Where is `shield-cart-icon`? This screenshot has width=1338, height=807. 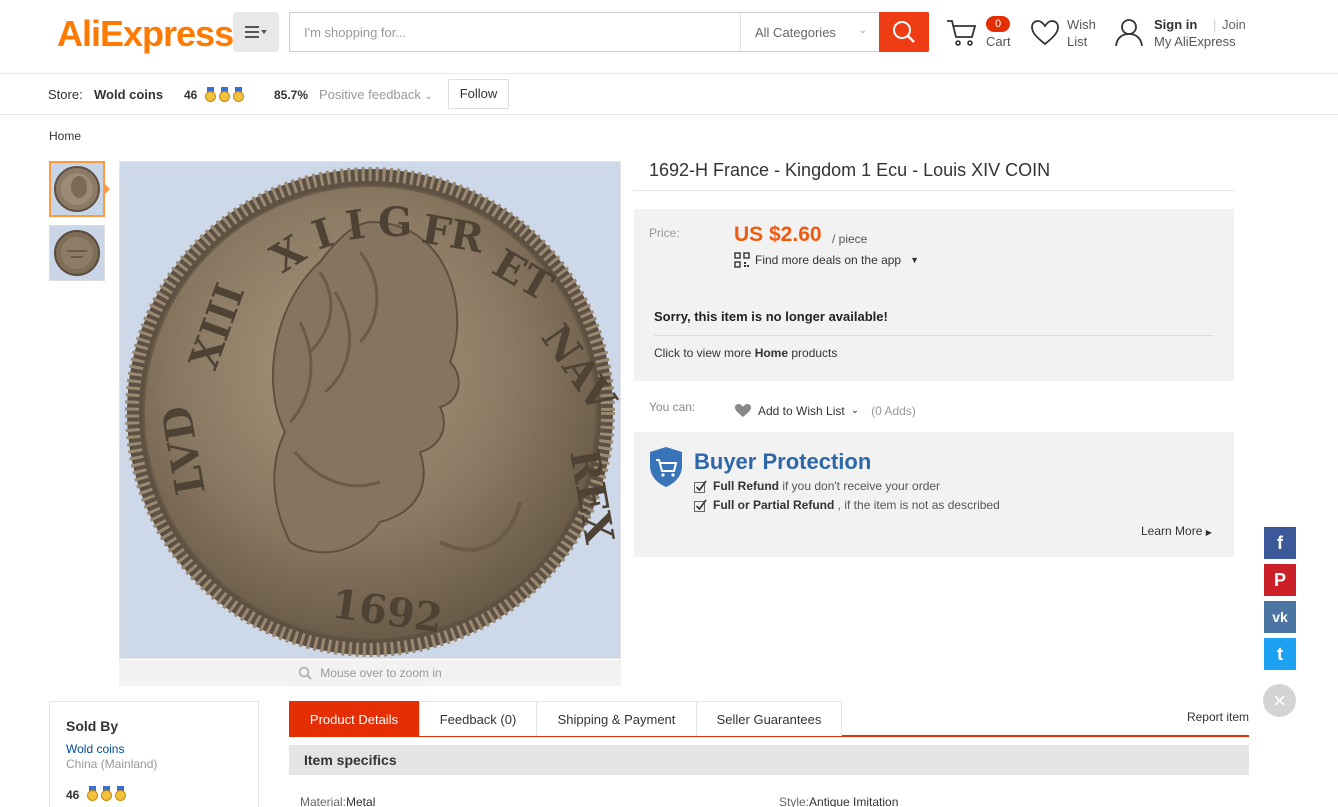 shield-cart-icon is located at coordinates (666, 467).